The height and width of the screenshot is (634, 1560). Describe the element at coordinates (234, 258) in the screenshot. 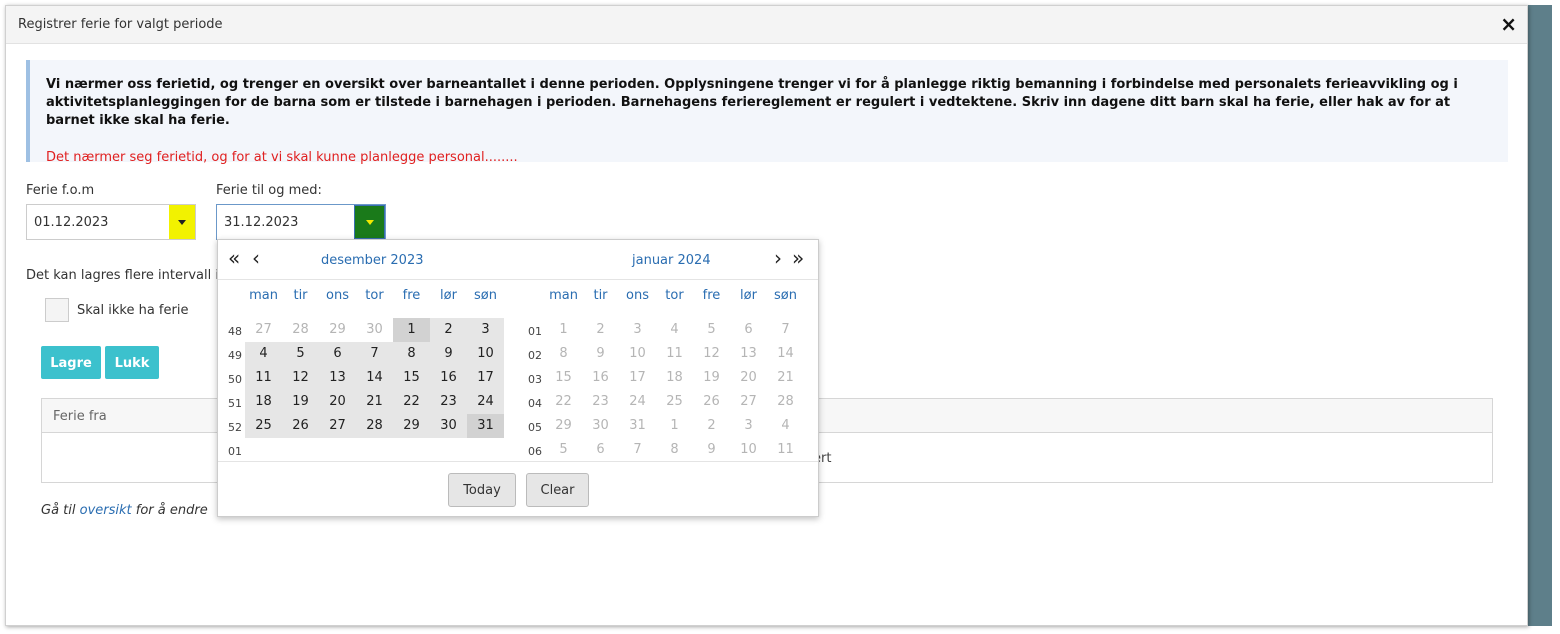

I see `prev-year-icon: «` at that location.